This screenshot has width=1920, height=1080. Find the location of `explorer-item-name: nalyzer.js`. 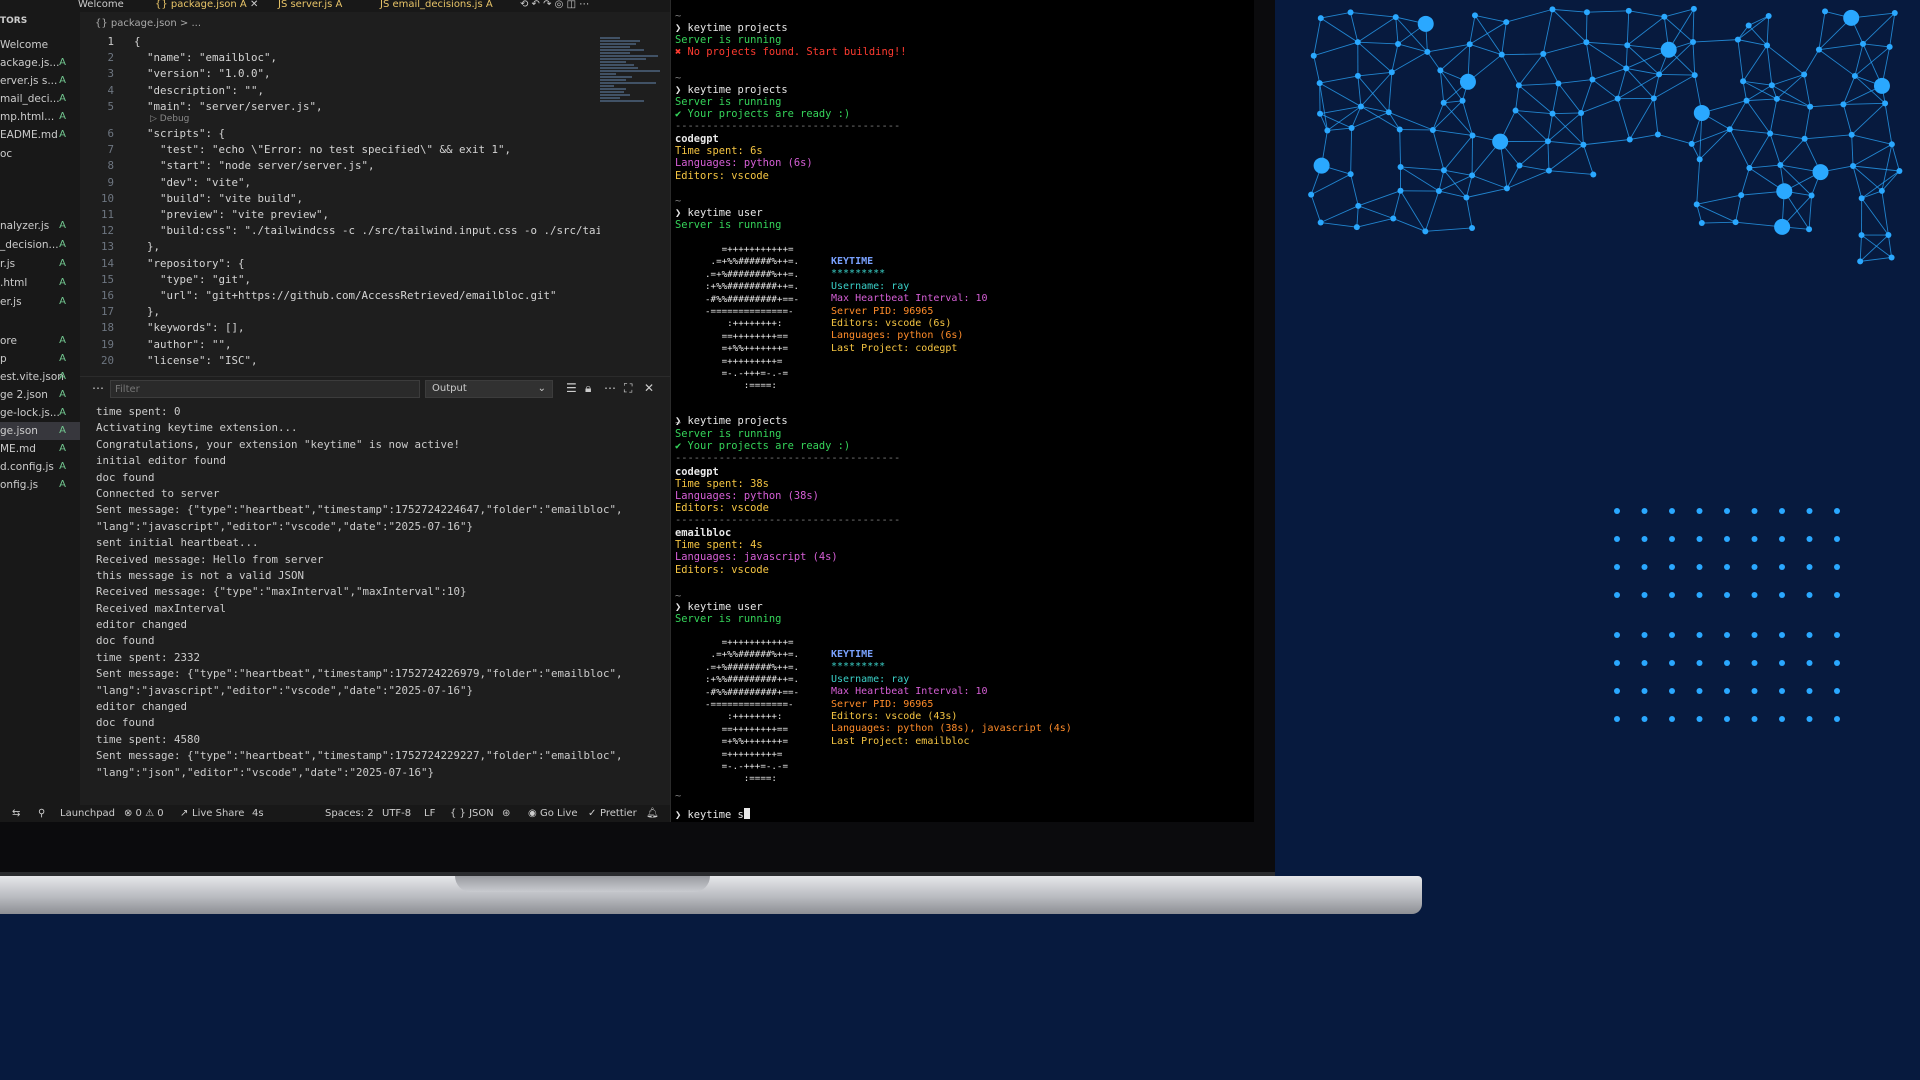

explorer-item-name: nalyzer.js is located at coordinates (25, 226).